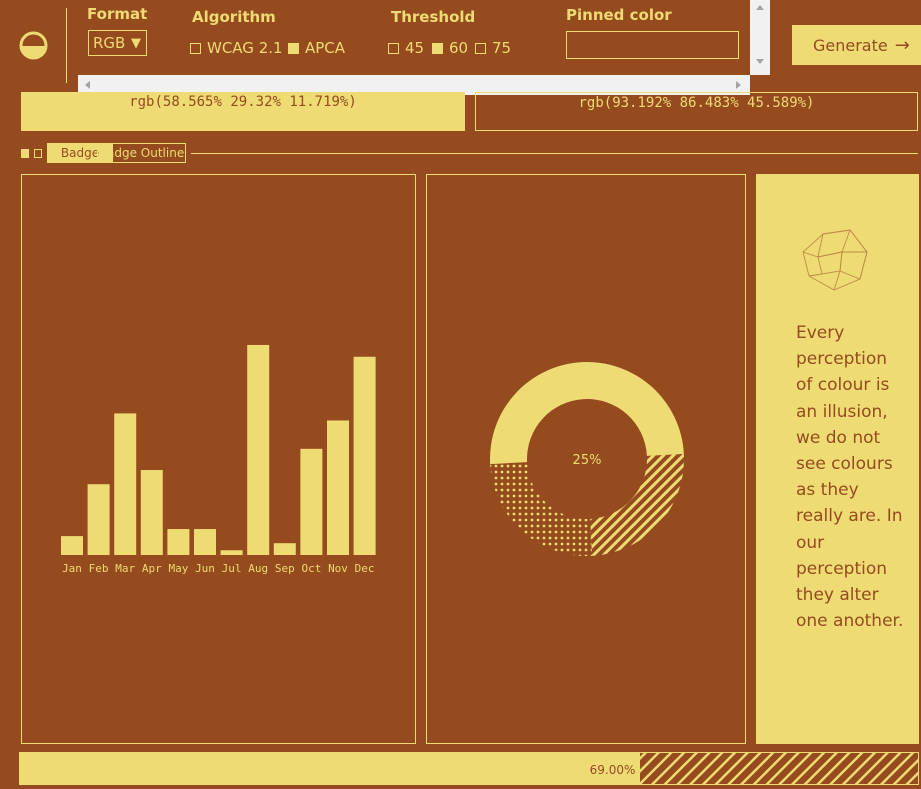  Describe the element at coordinates (433, 17) in the screenshot. I see `threshold-label: Threshold` at that location.